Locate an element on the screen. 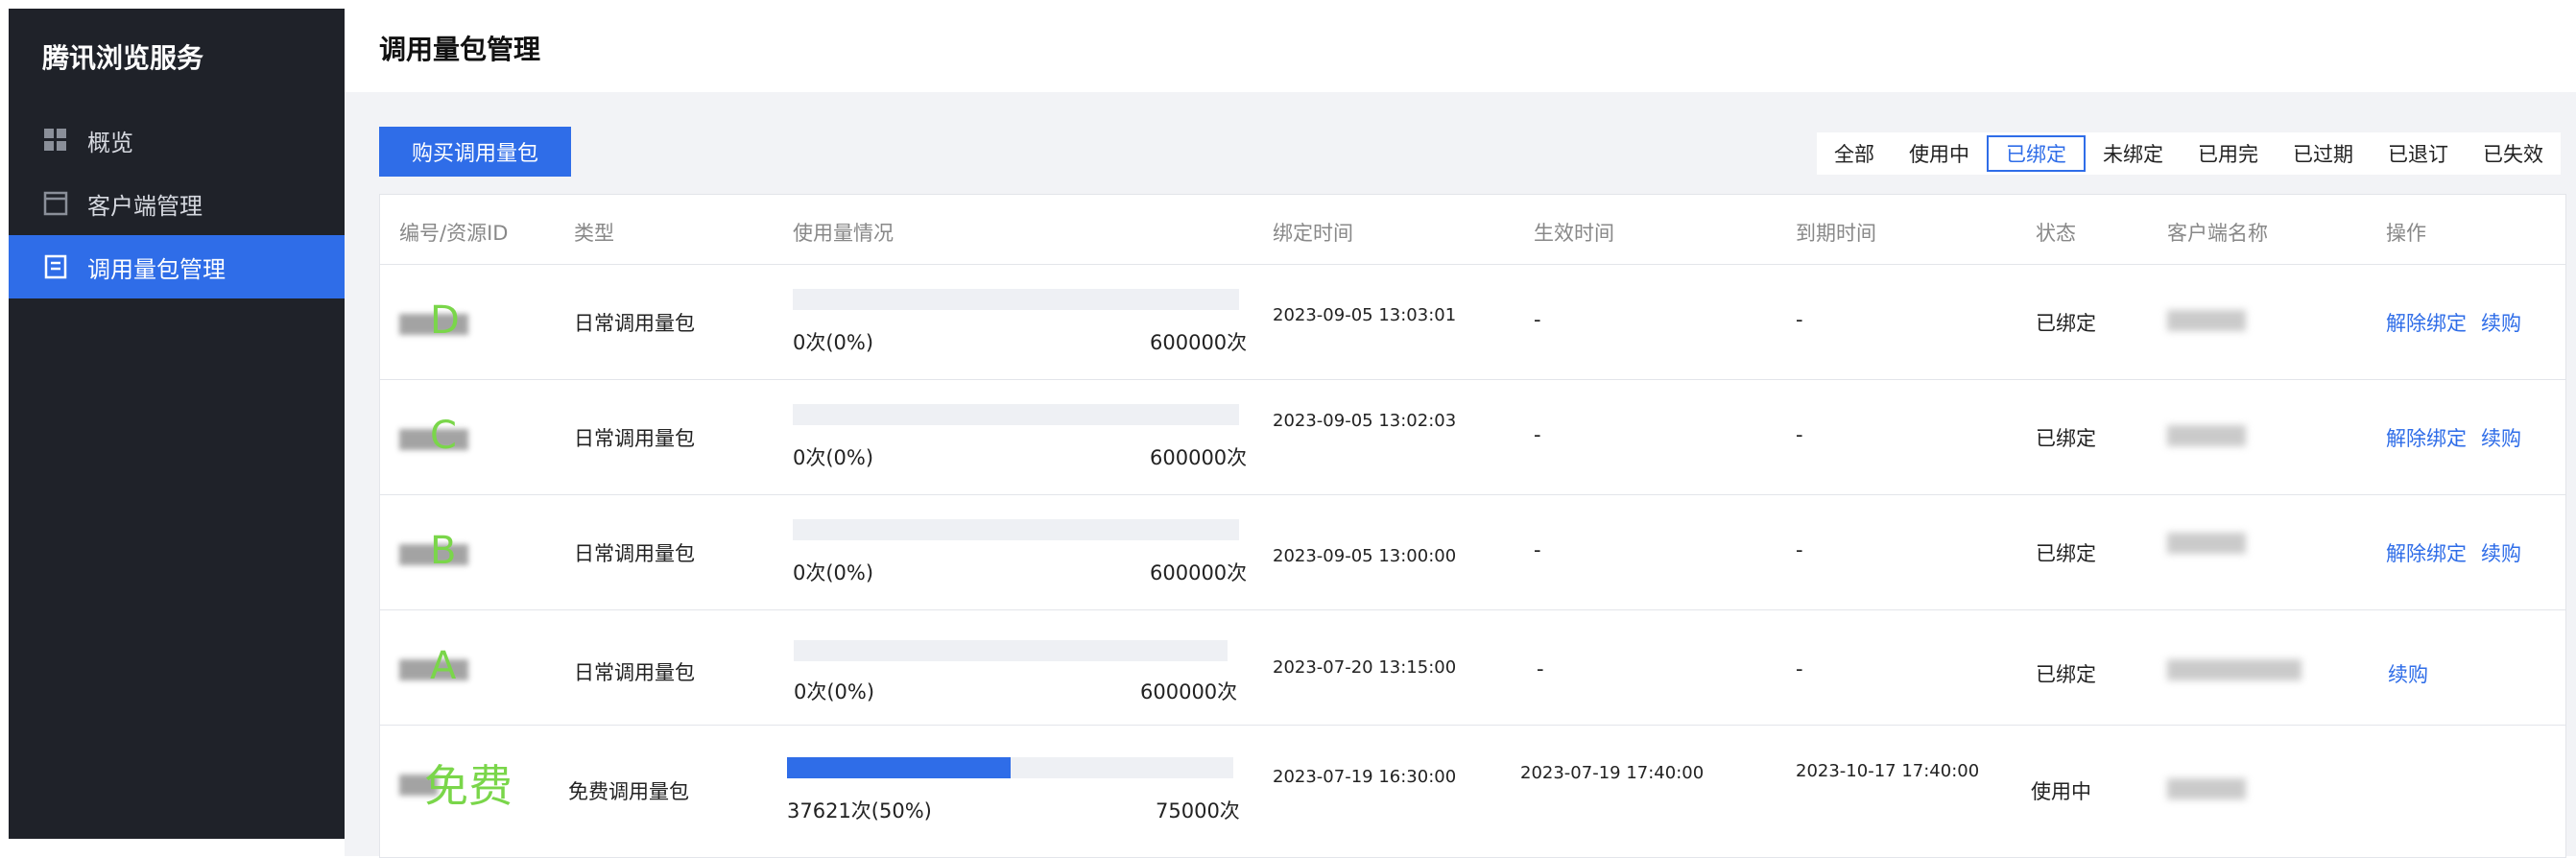 This screenshot has width=2576, height=858. column-header-expire-time: 到期时间 is located at coordinates (1836, 233).